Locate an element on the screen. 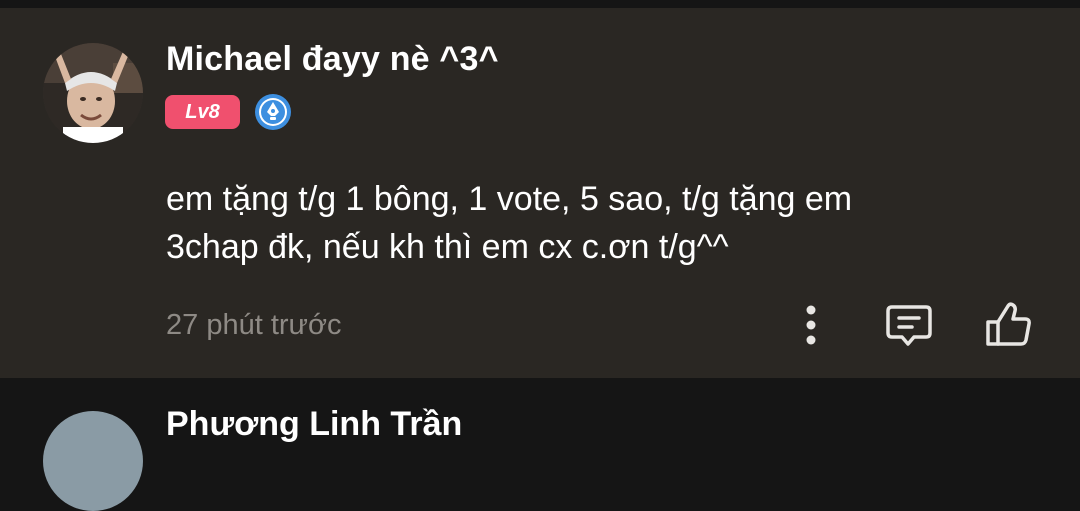  avatar-photo is located at coordinates (93, 93).